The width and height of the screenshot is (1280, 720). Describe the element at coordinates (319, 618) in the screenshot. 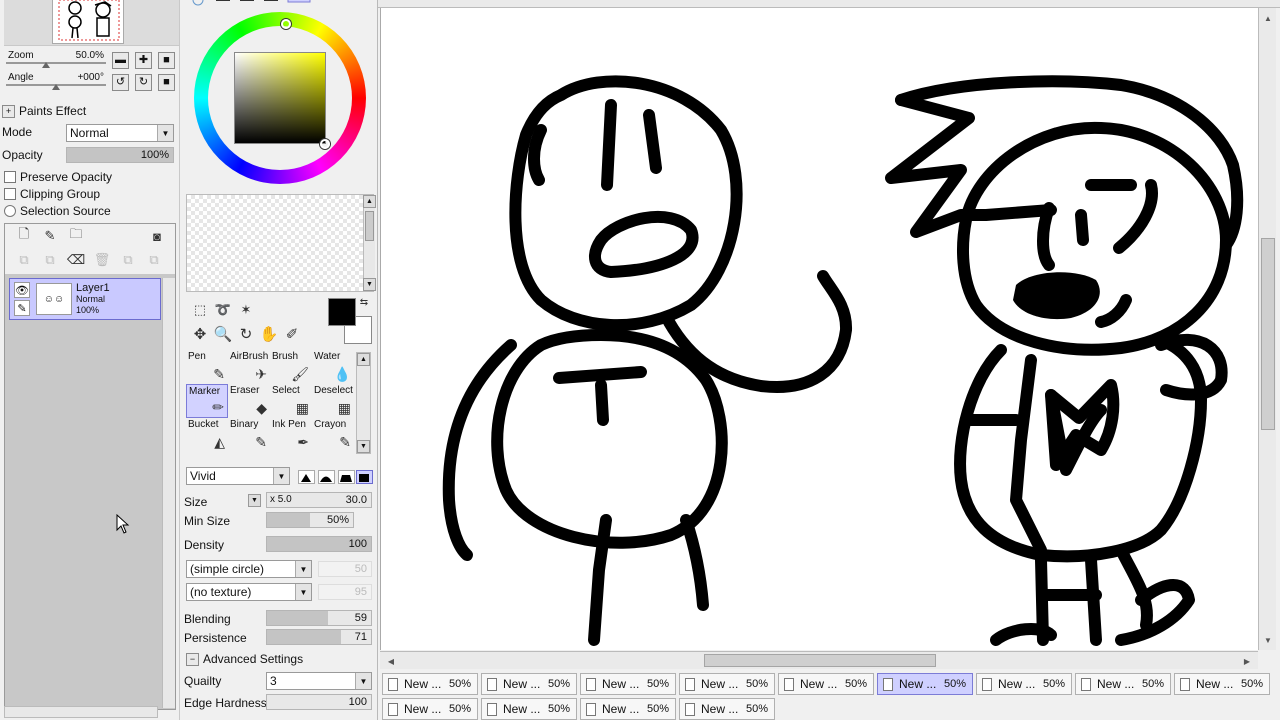

I see `blending-slider: 59` at that location.